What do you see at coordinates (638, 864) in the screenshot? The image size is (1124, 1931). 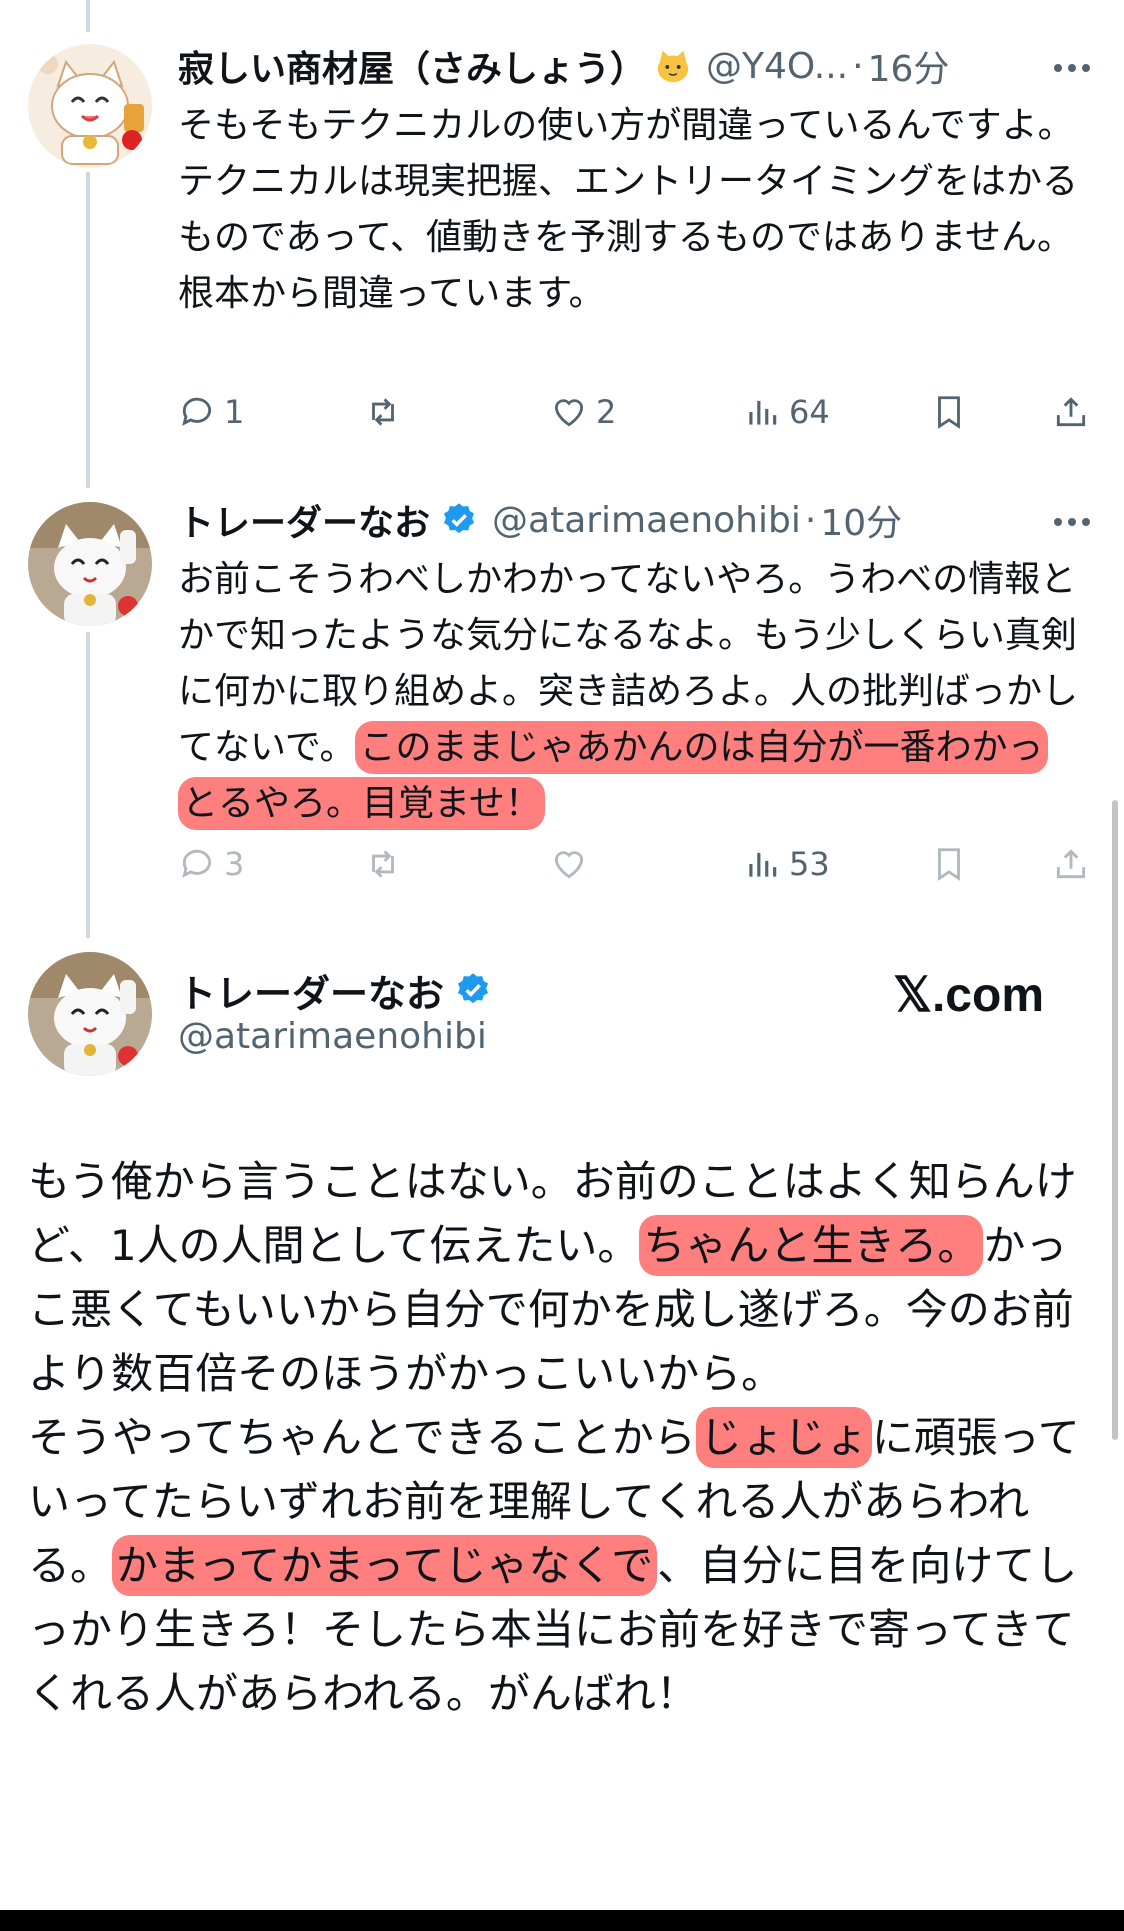 I see `tweet-2-actions: 3 53` at bounding box center [638, 864].